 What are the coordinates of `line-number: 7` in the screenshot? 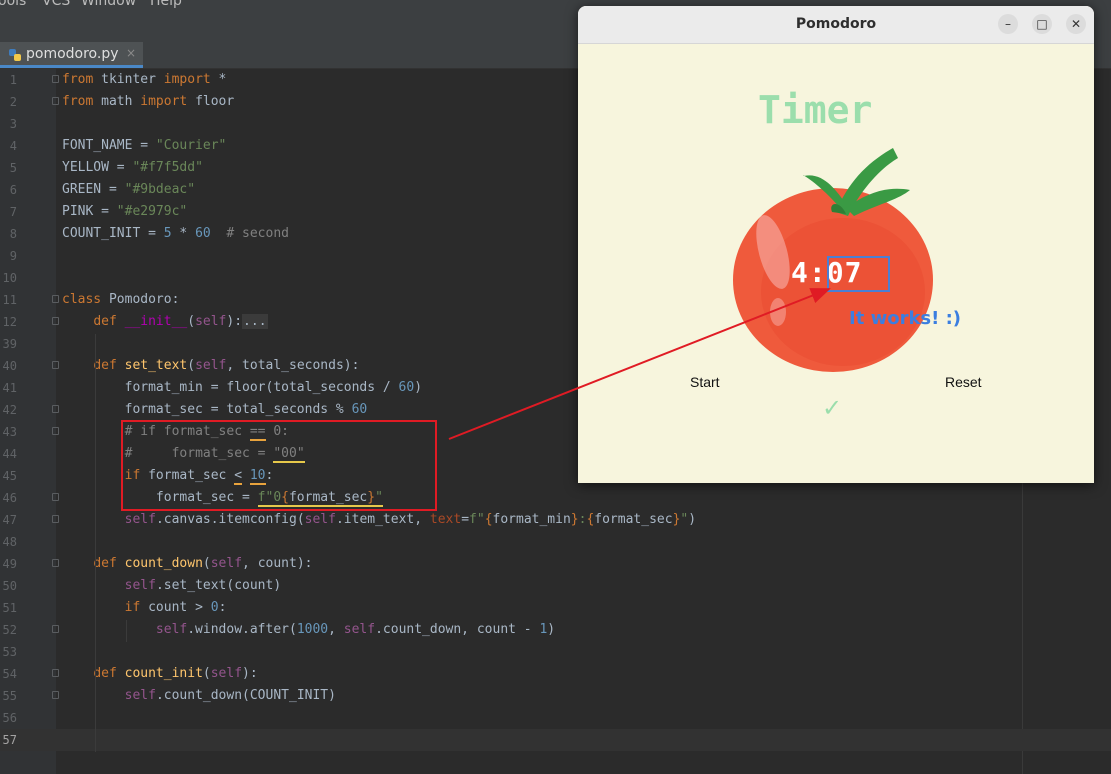 It's located at (13, 212).